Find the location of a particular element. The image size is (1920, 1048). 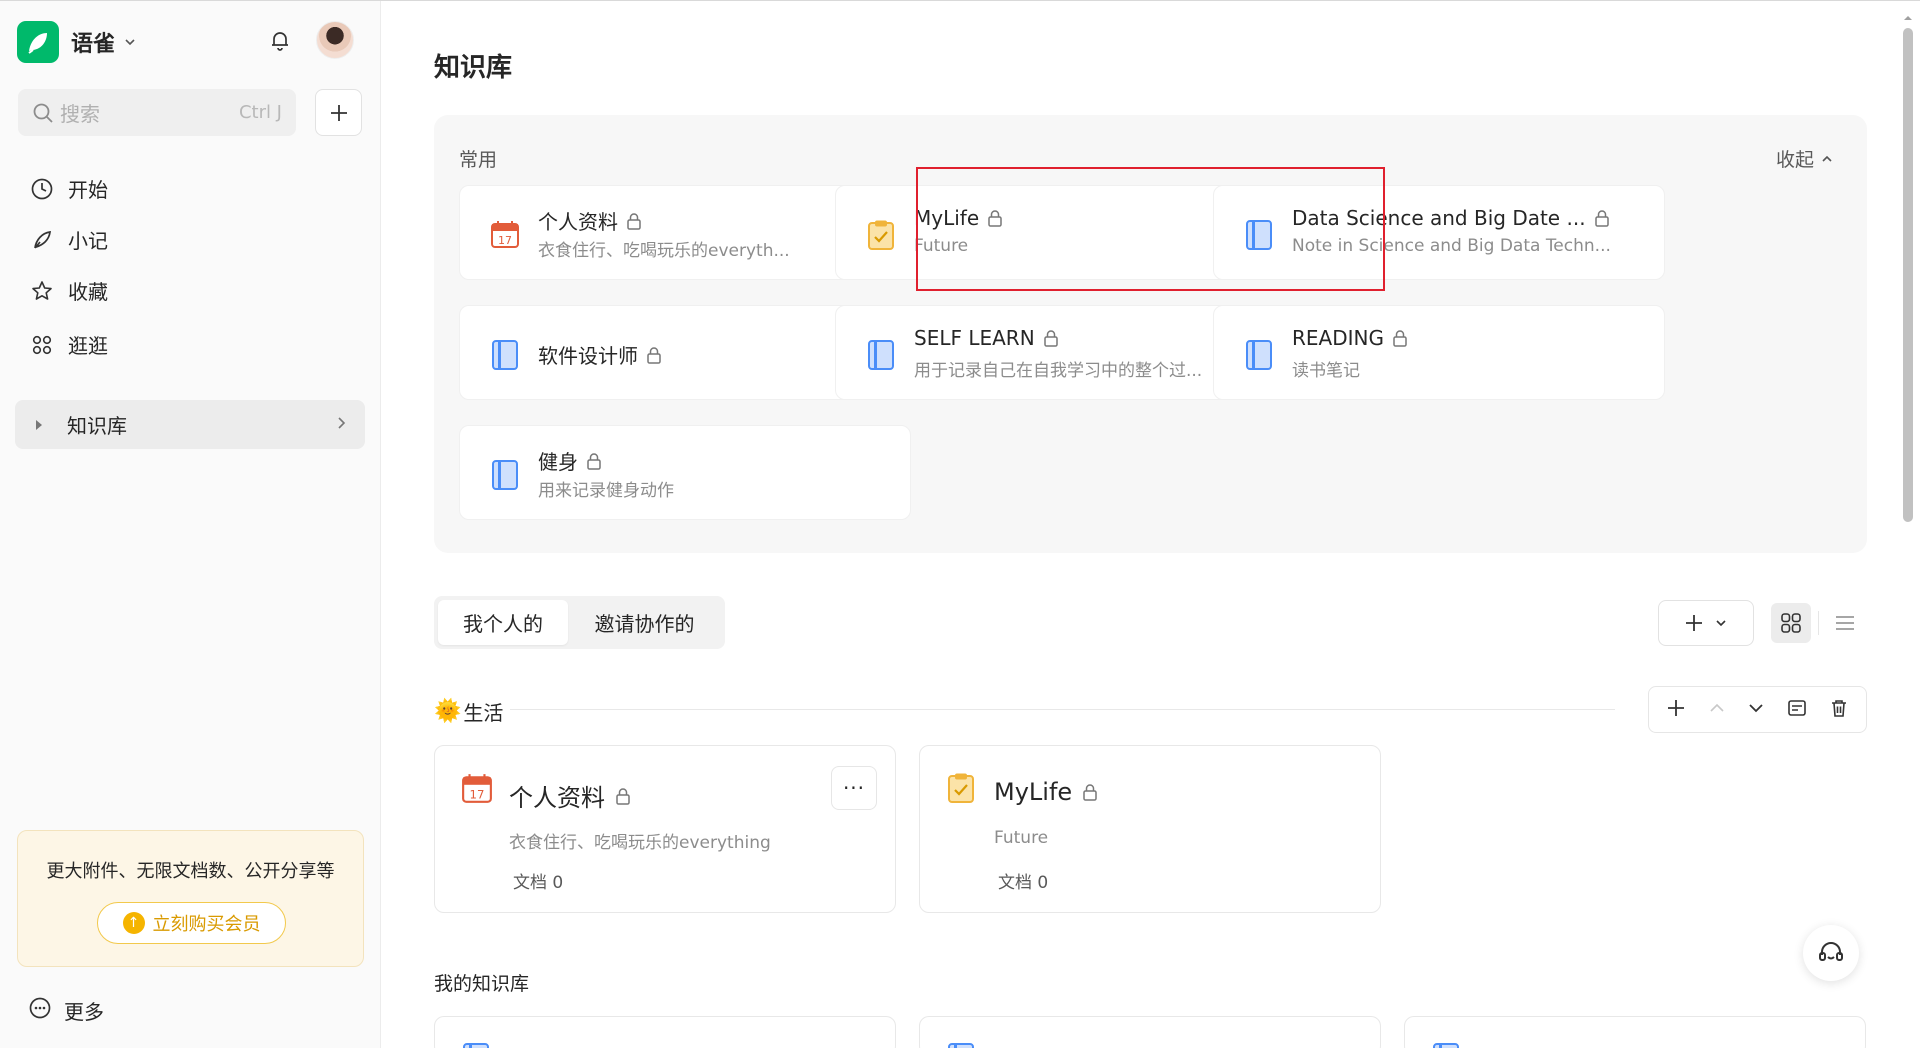

help-button is located at coordinates (1831, 953).